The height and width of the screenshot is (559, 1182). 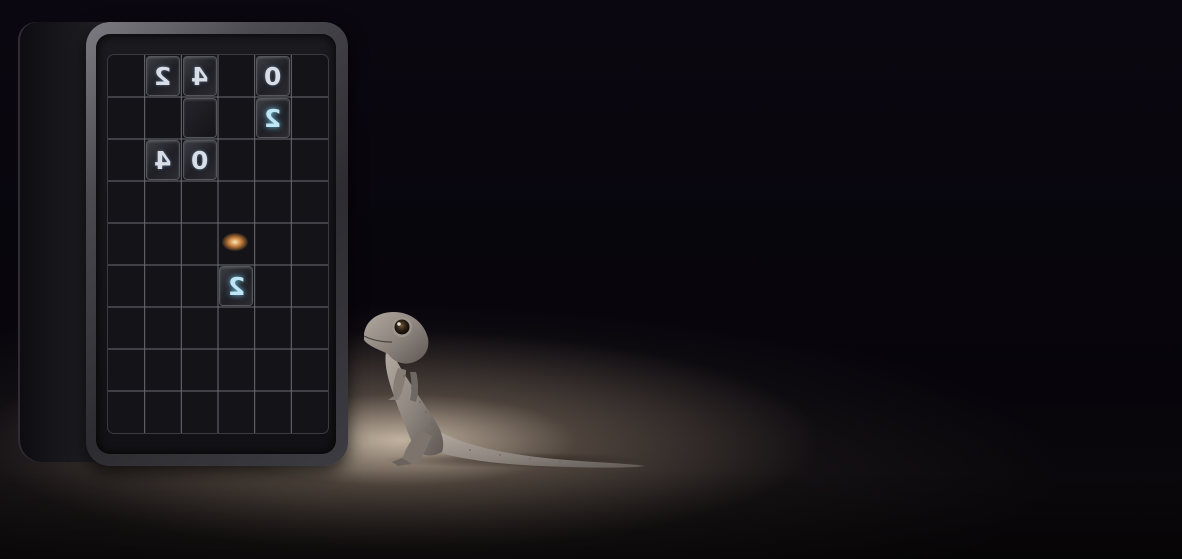 I want to click on gecko-eye, so click(x=402, y=327).